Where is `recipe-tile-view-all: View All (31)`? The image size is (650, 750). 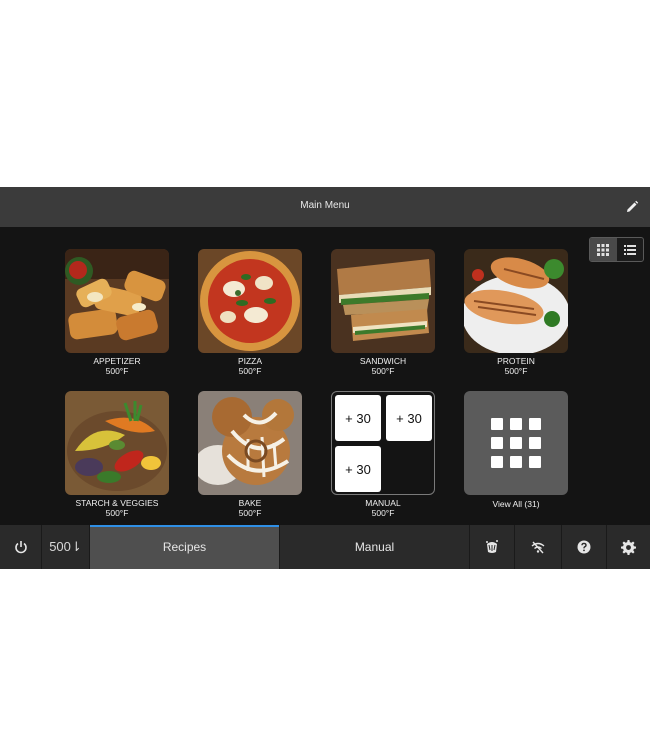
recipe-tile-view-all: View All (31) is located at coordinates (516, 450).